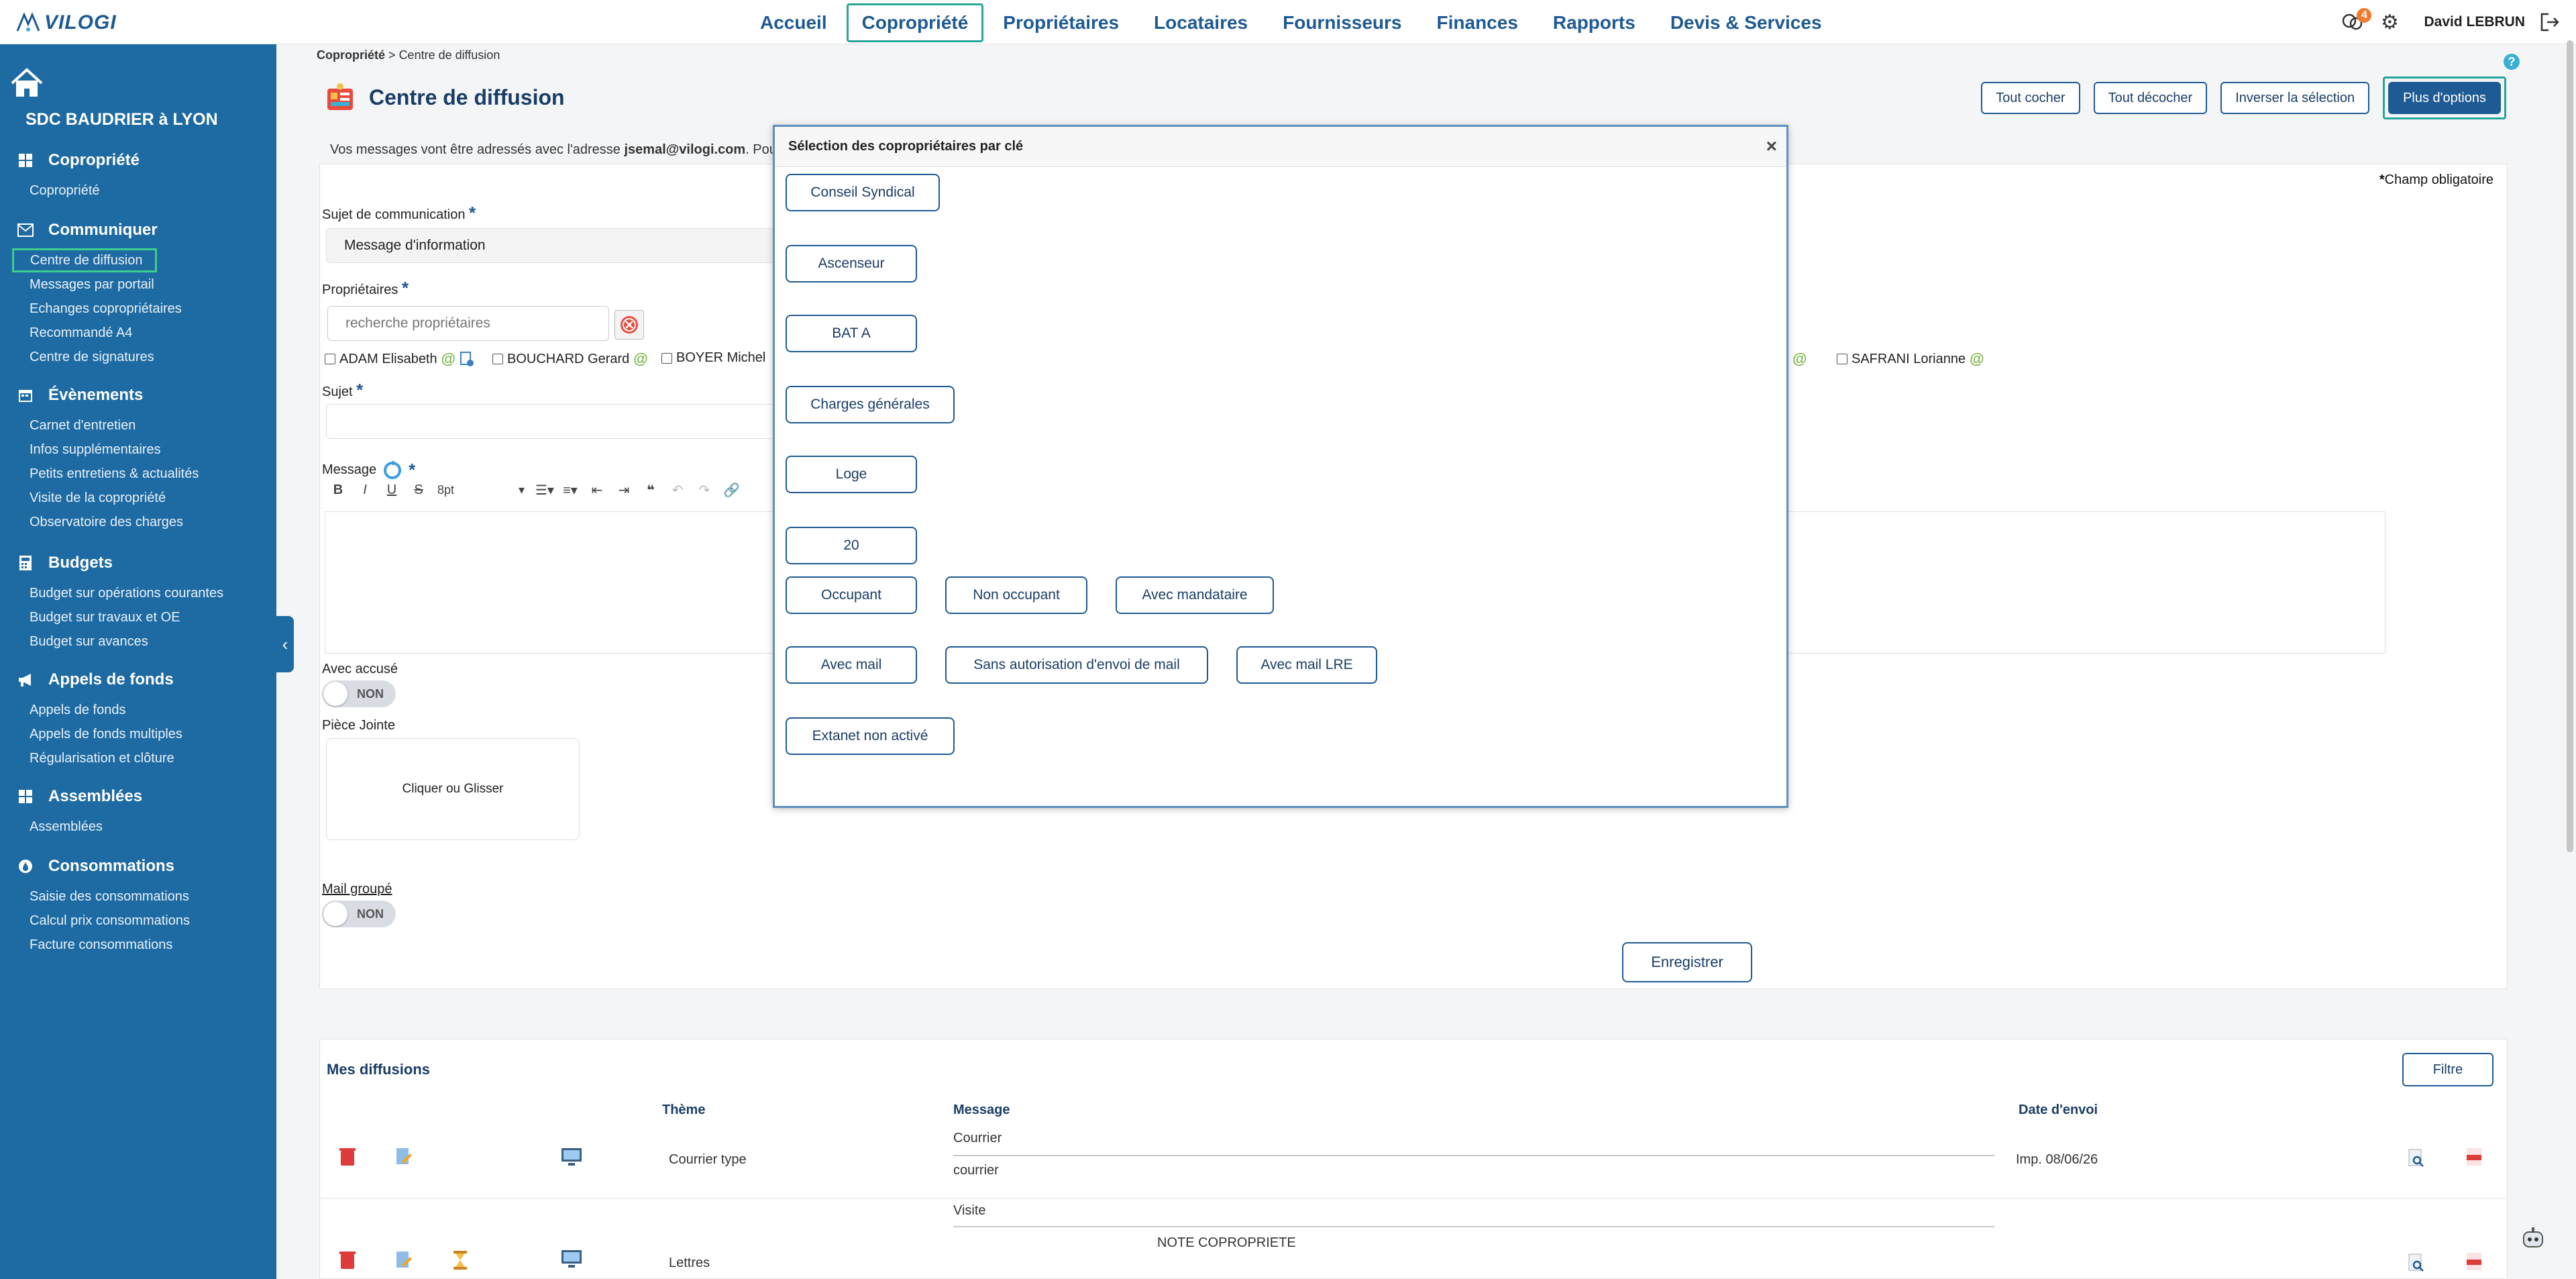 The height and width of the screenshot is (1279, 2576). Describe the element at coordinates (138, 498) in the screenshot. I see `sidebar-item-visite: Visite de la copropriété` at that location.